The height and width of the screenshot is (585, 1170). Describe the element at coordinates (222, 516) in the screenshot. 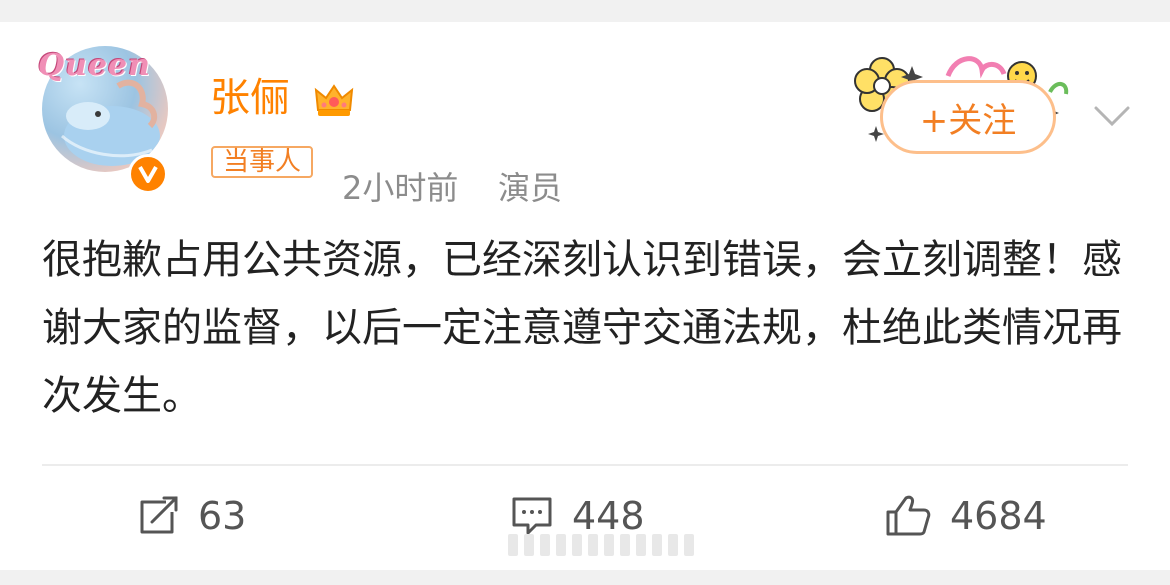

I see `repost-count: 63` at that location.